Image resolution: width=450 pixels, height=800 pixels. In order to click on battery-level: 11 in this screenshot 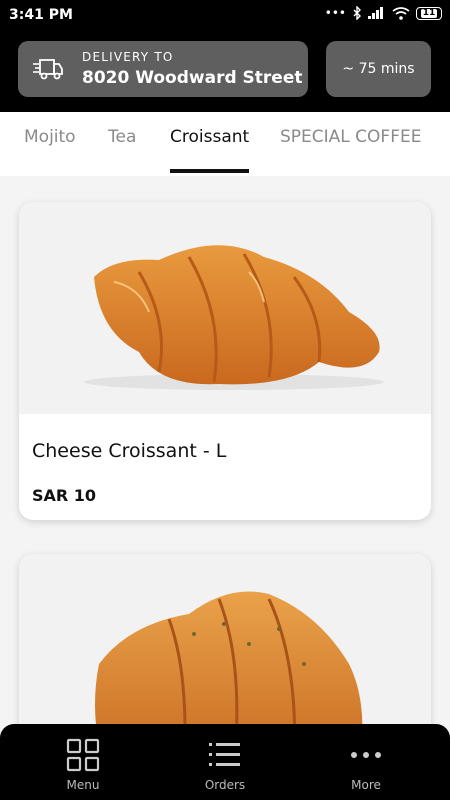, I will do `click(429, 12)`.